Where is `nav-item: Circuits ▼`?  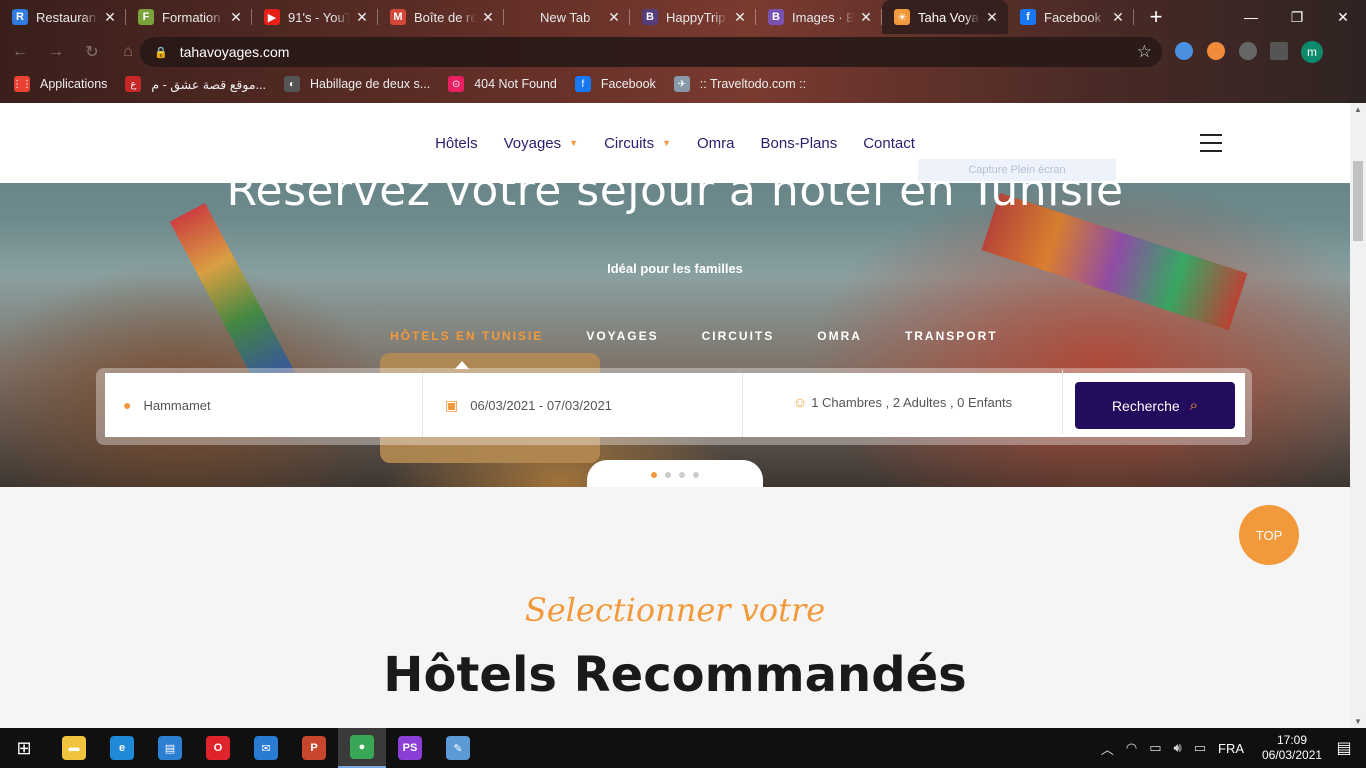 nav-item: Circuits ▼ is located at coordinates (637, 143).